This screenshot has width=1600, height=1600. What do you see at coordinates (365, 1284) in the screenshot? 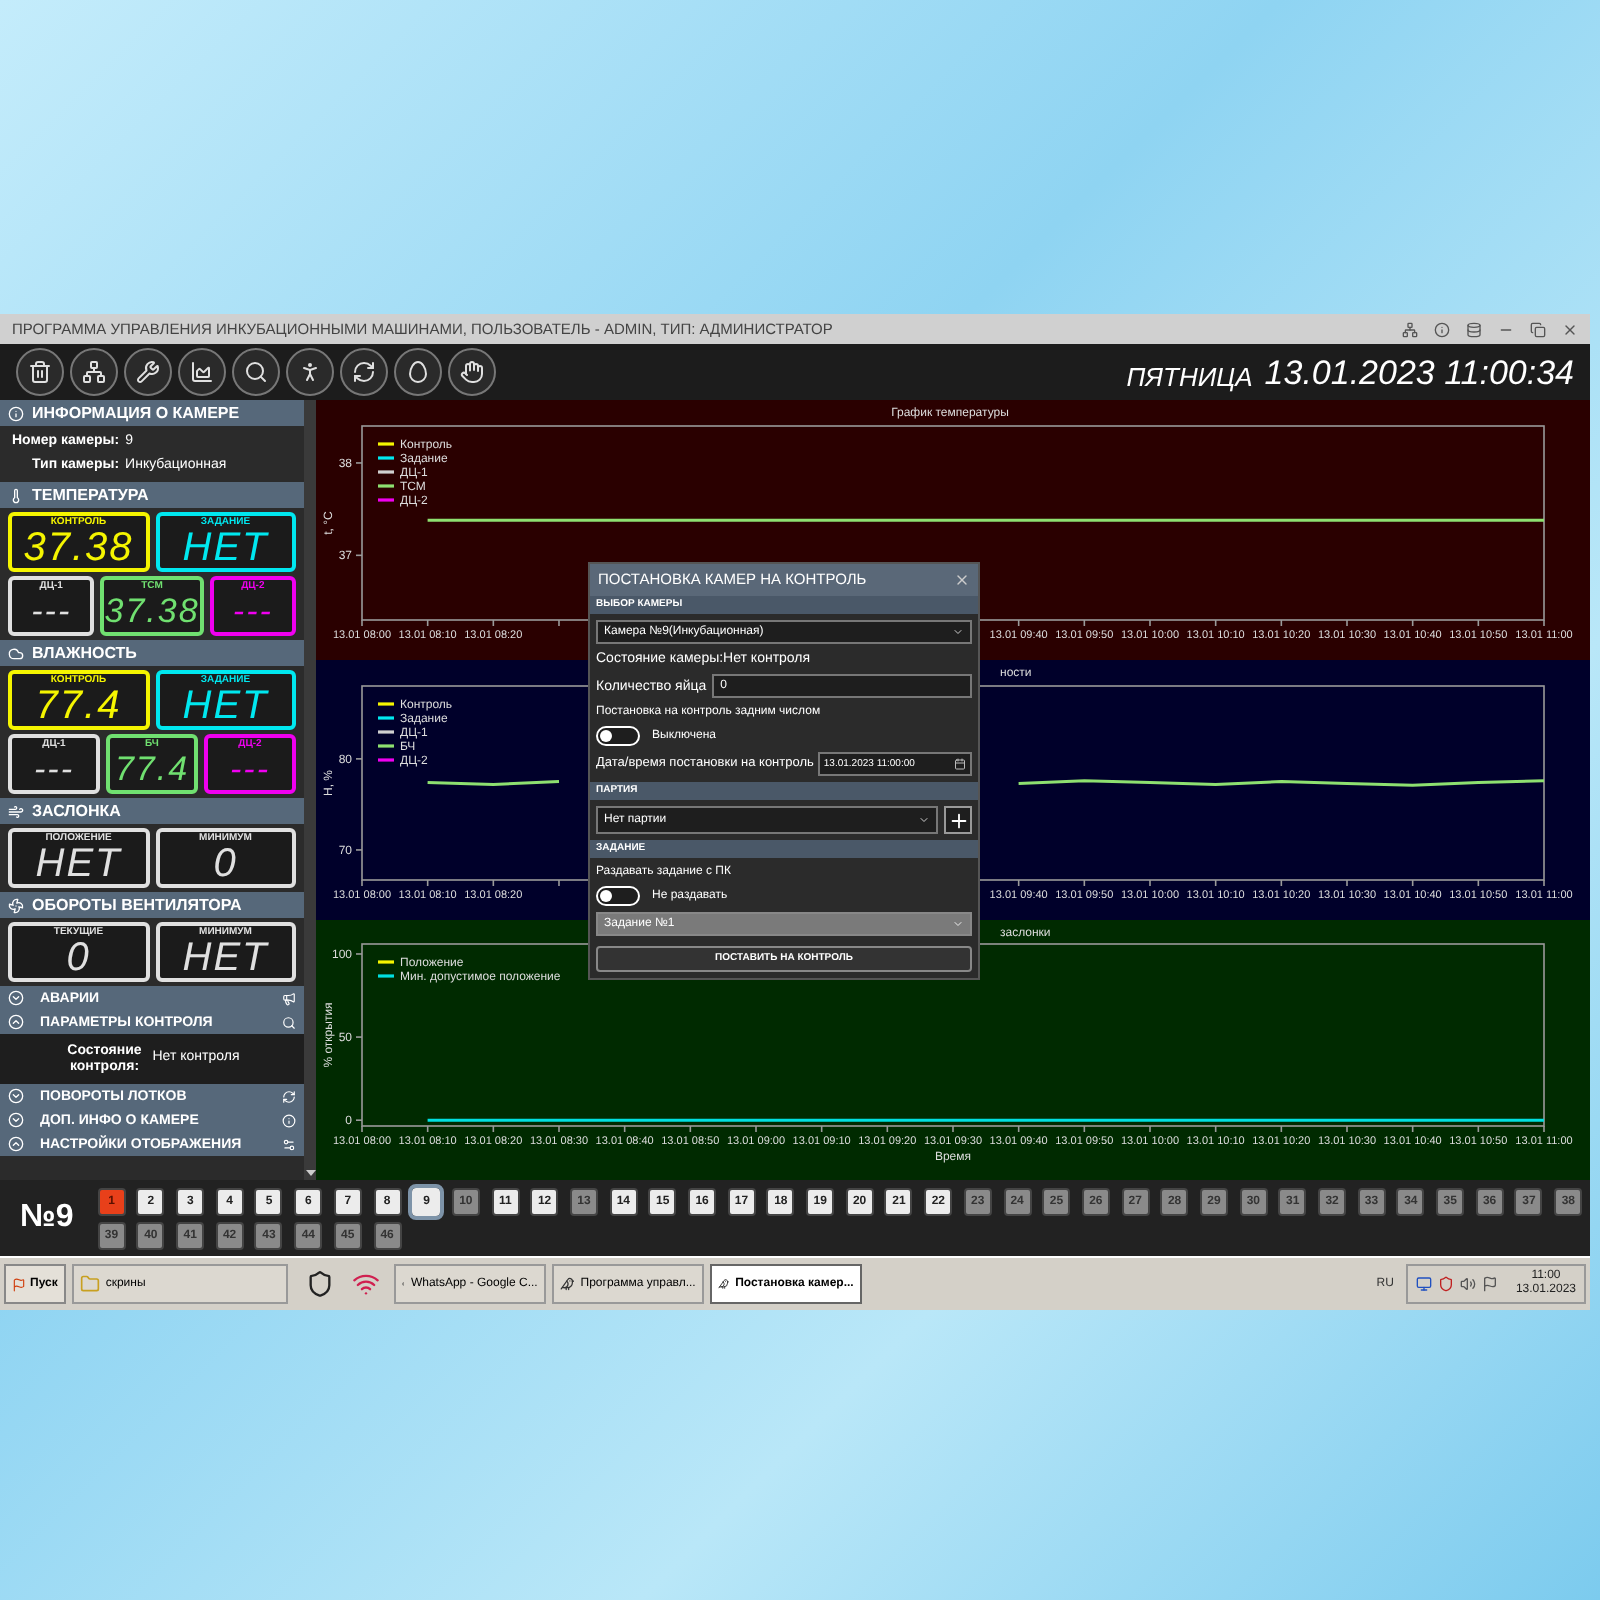
I see `wifi-icon` at bounding box center [365, 1284].